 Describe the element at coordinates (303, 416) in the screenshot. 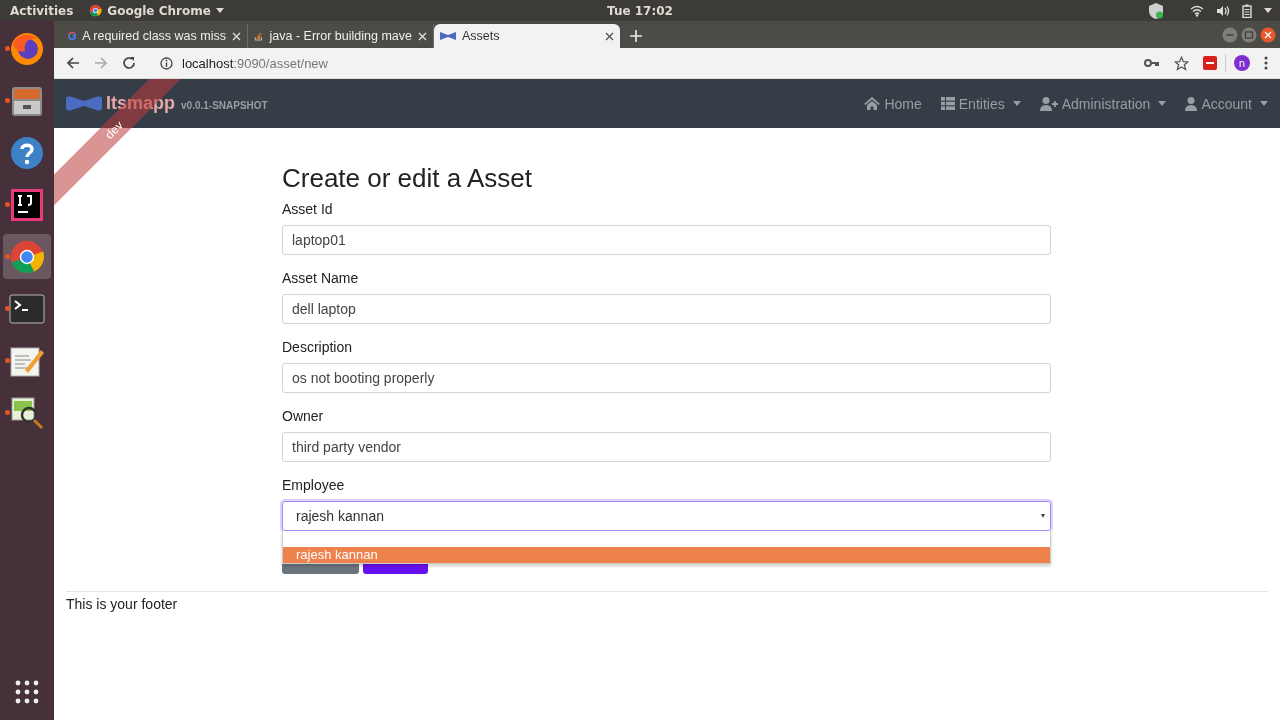

I see `field-label: Owner` at that location.